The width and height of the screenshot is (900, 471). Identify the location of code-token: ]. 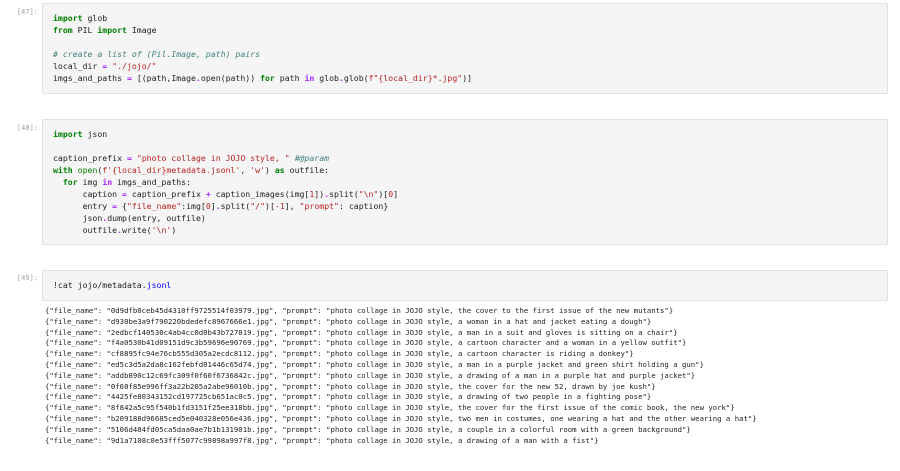
(396, 194).